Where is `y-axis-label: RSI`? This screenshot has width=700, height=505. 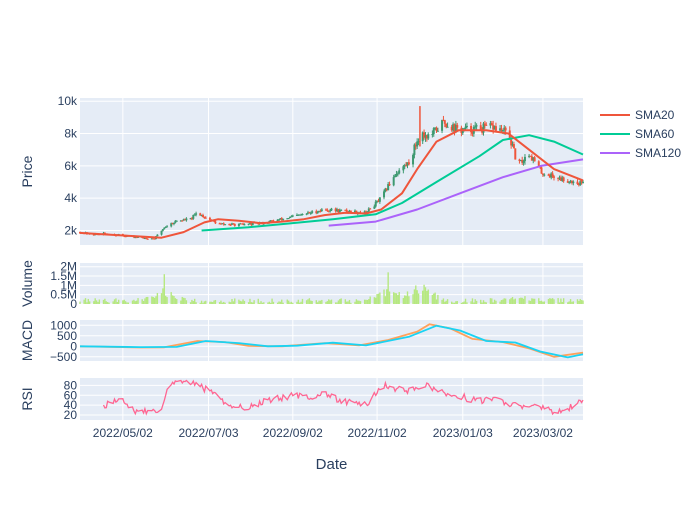 y-axis-label: RSI is located at coordinates (27, 398).